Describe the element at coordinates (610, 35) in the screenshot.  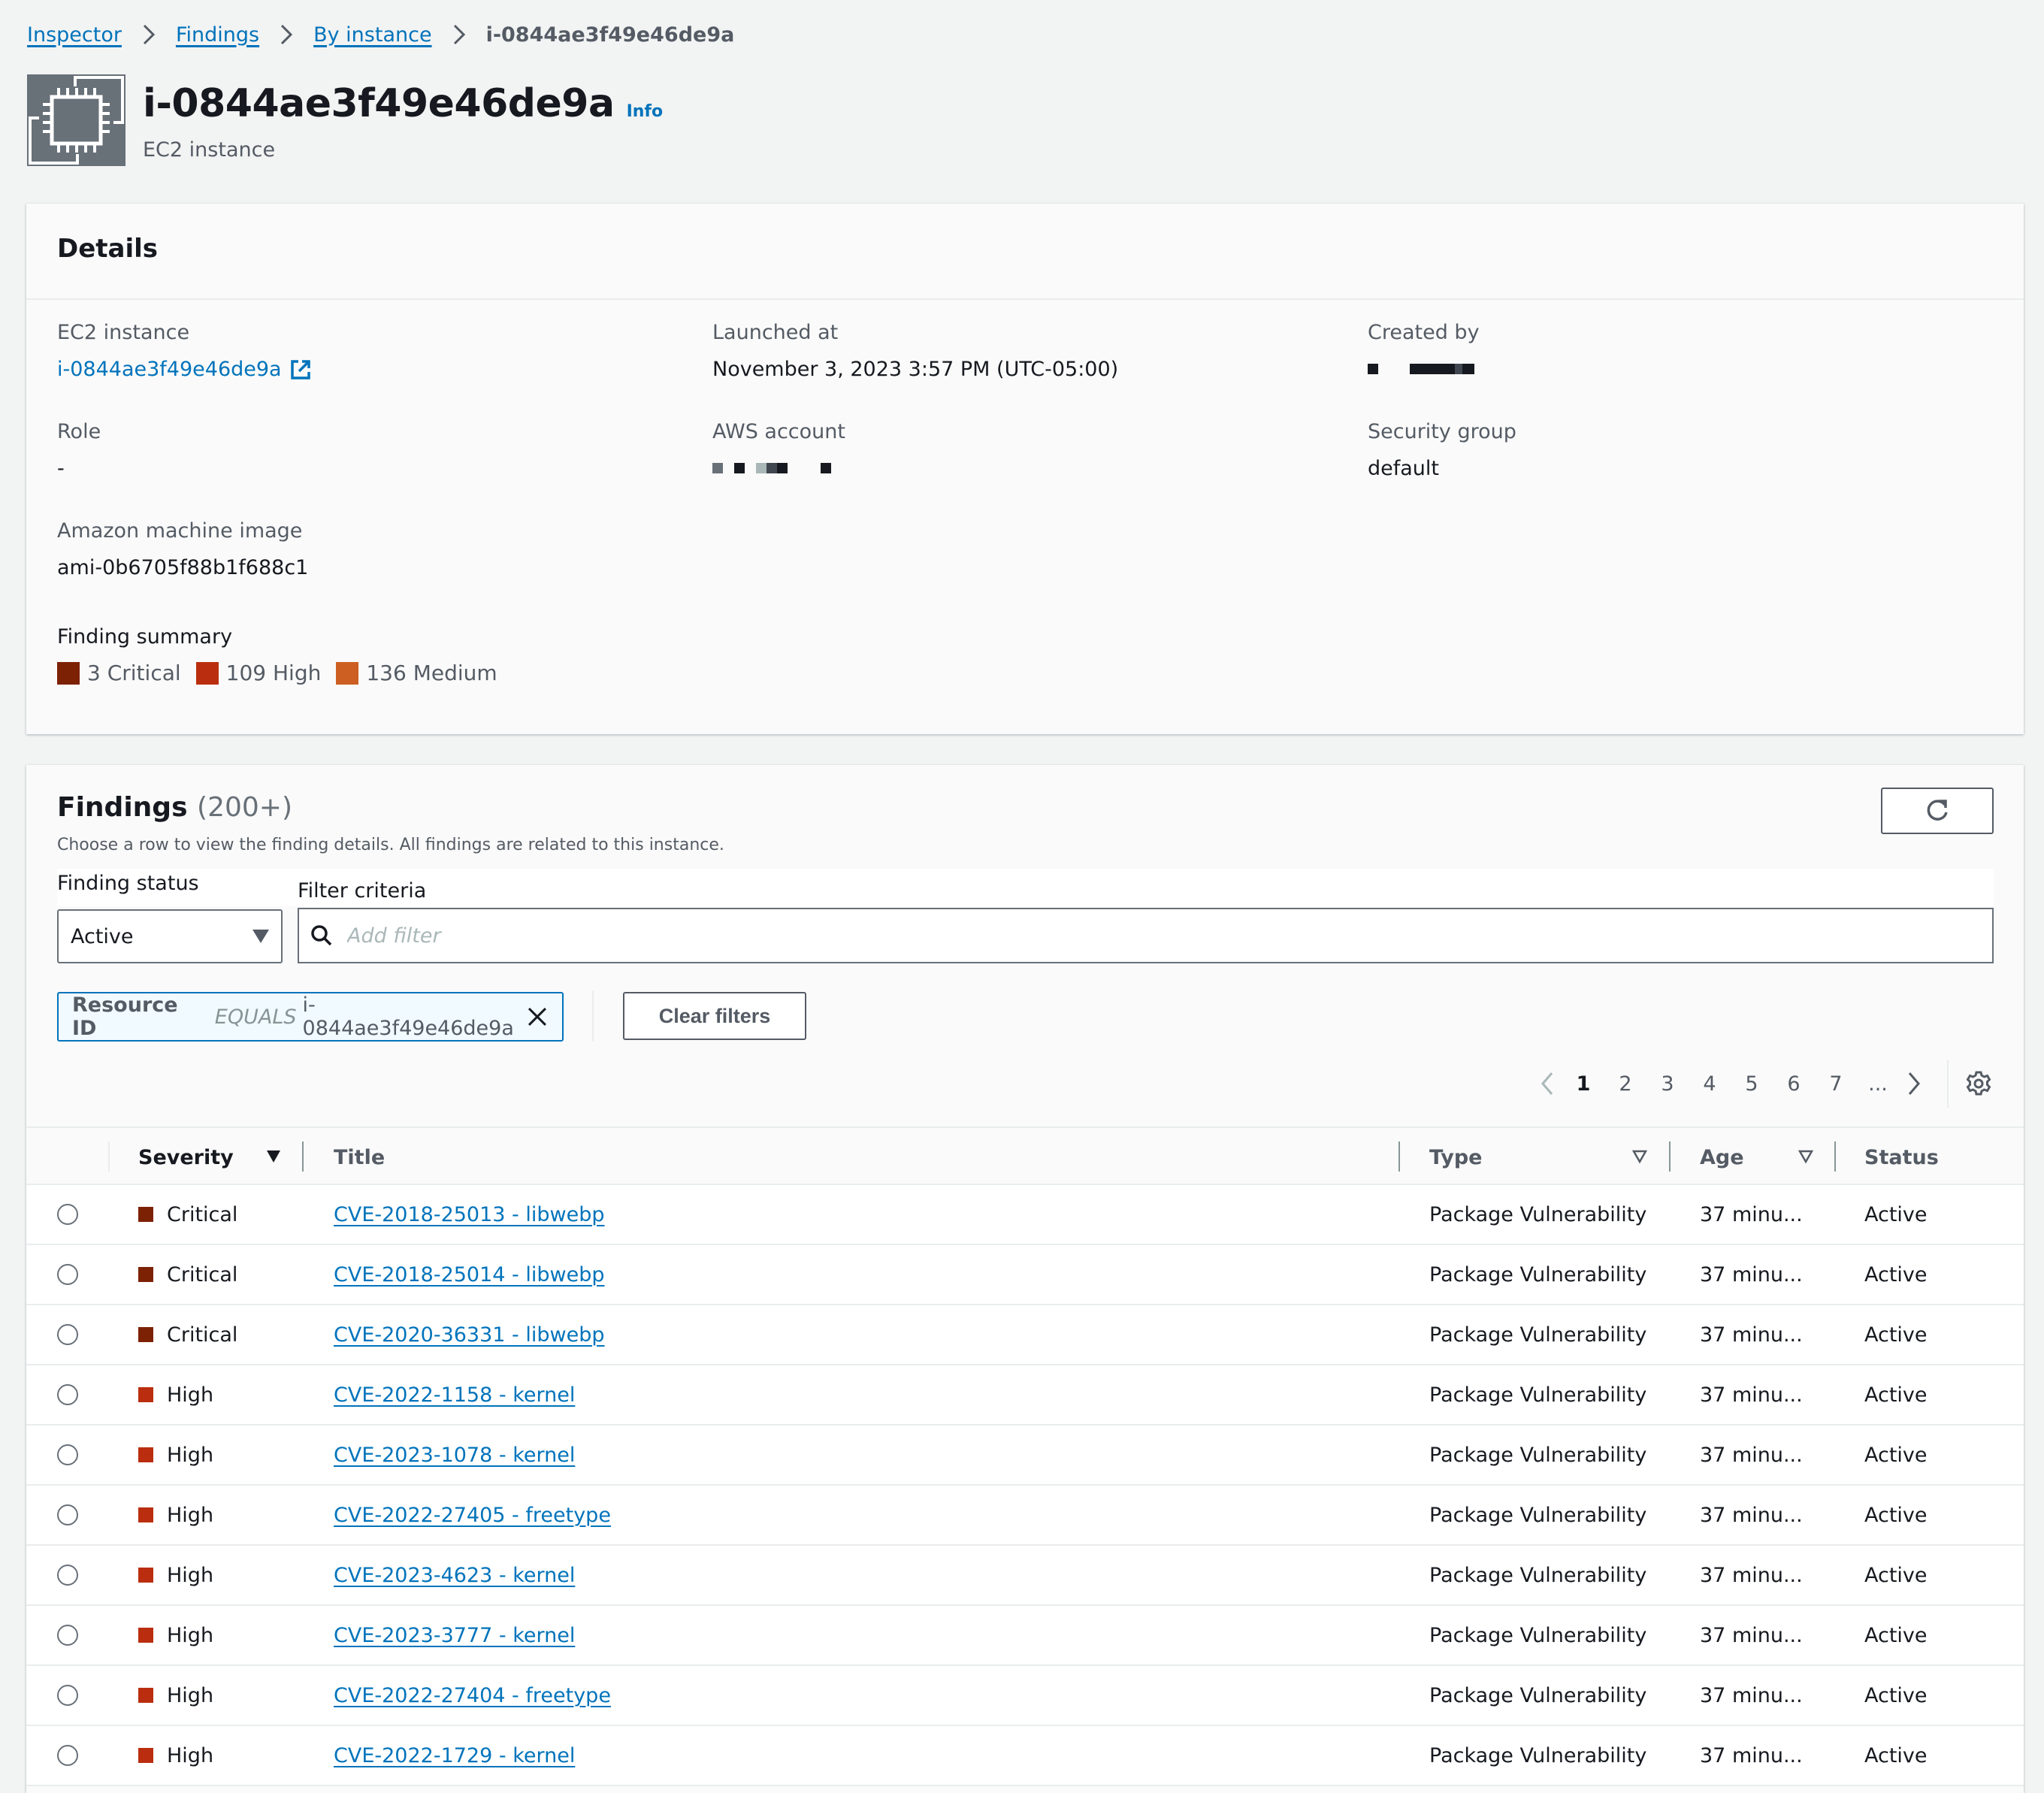
I see `breadcrumb-current: i-0844ae3f49e46de9a` at that location.